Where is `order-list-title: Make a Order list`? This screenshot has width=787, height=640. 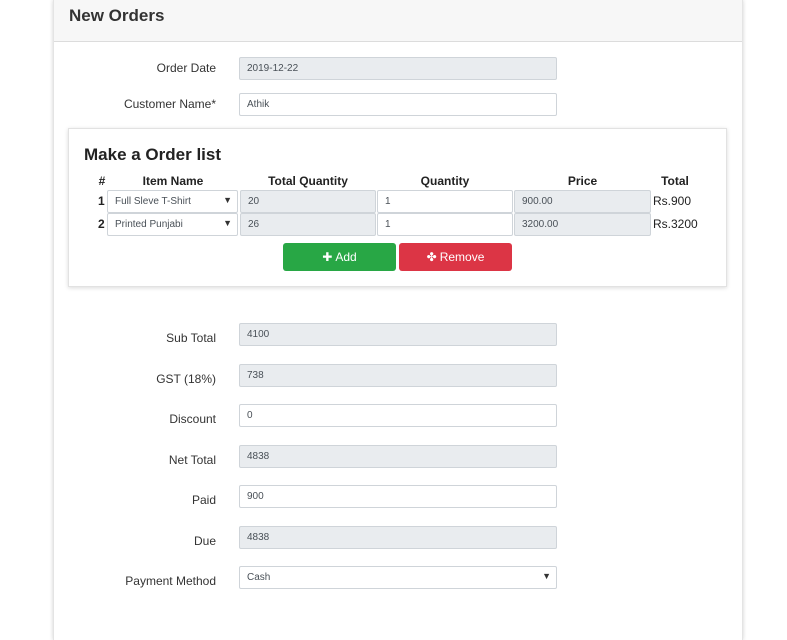 order-list-title: Make a Order list is located at coordinates (153, 154).